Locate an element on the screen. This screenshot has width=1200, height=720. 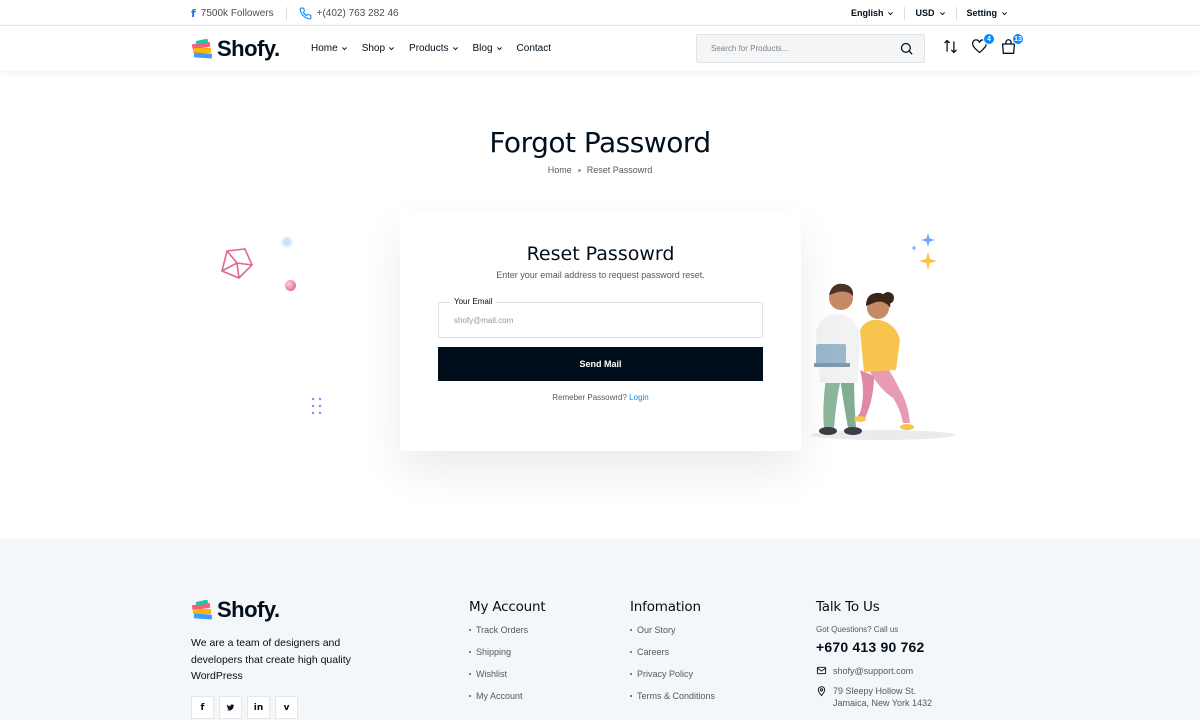
breadcrumb-home: Home is located at coordinates (560, 170).